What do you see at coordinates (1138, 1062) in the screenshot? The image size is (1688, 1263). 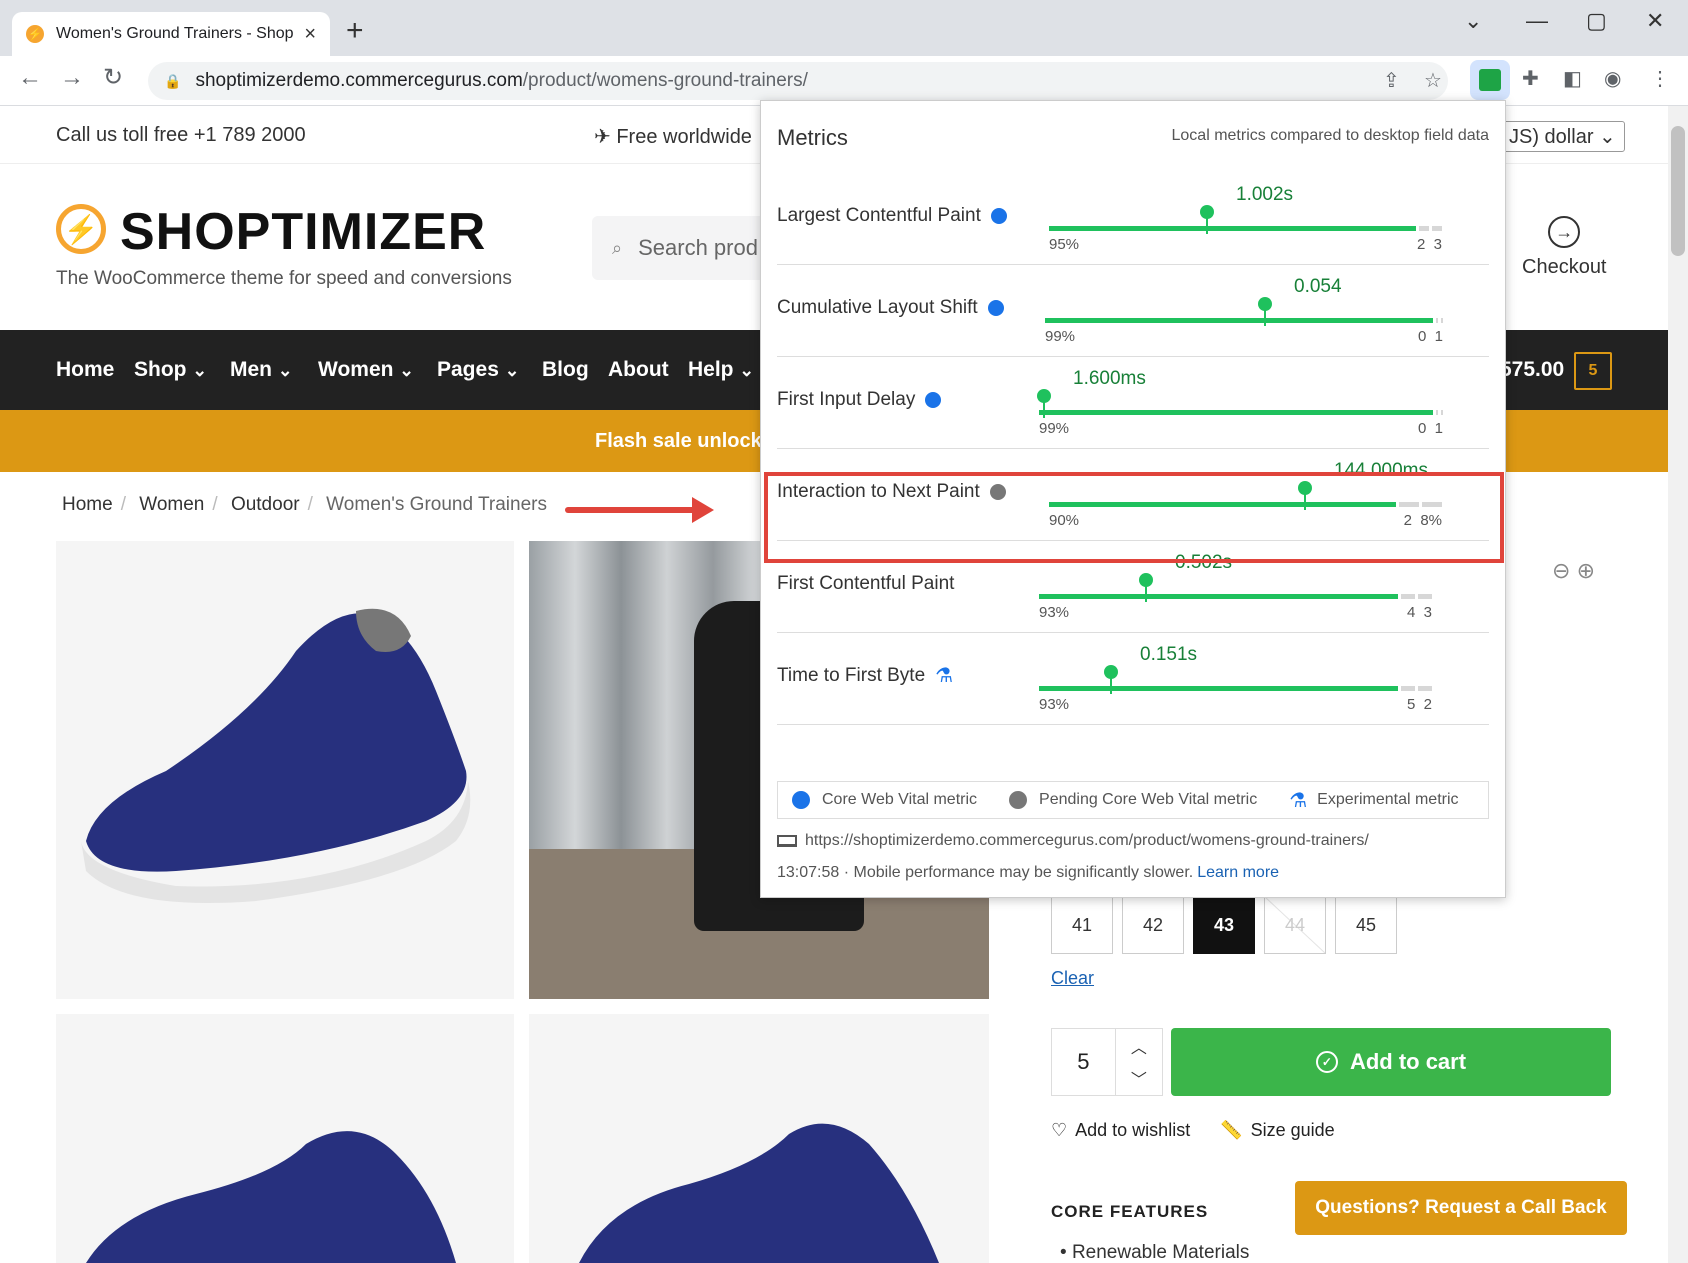 I see `quantity-arrows: ︿ ﹀` at bounding box center [1138, 1062].